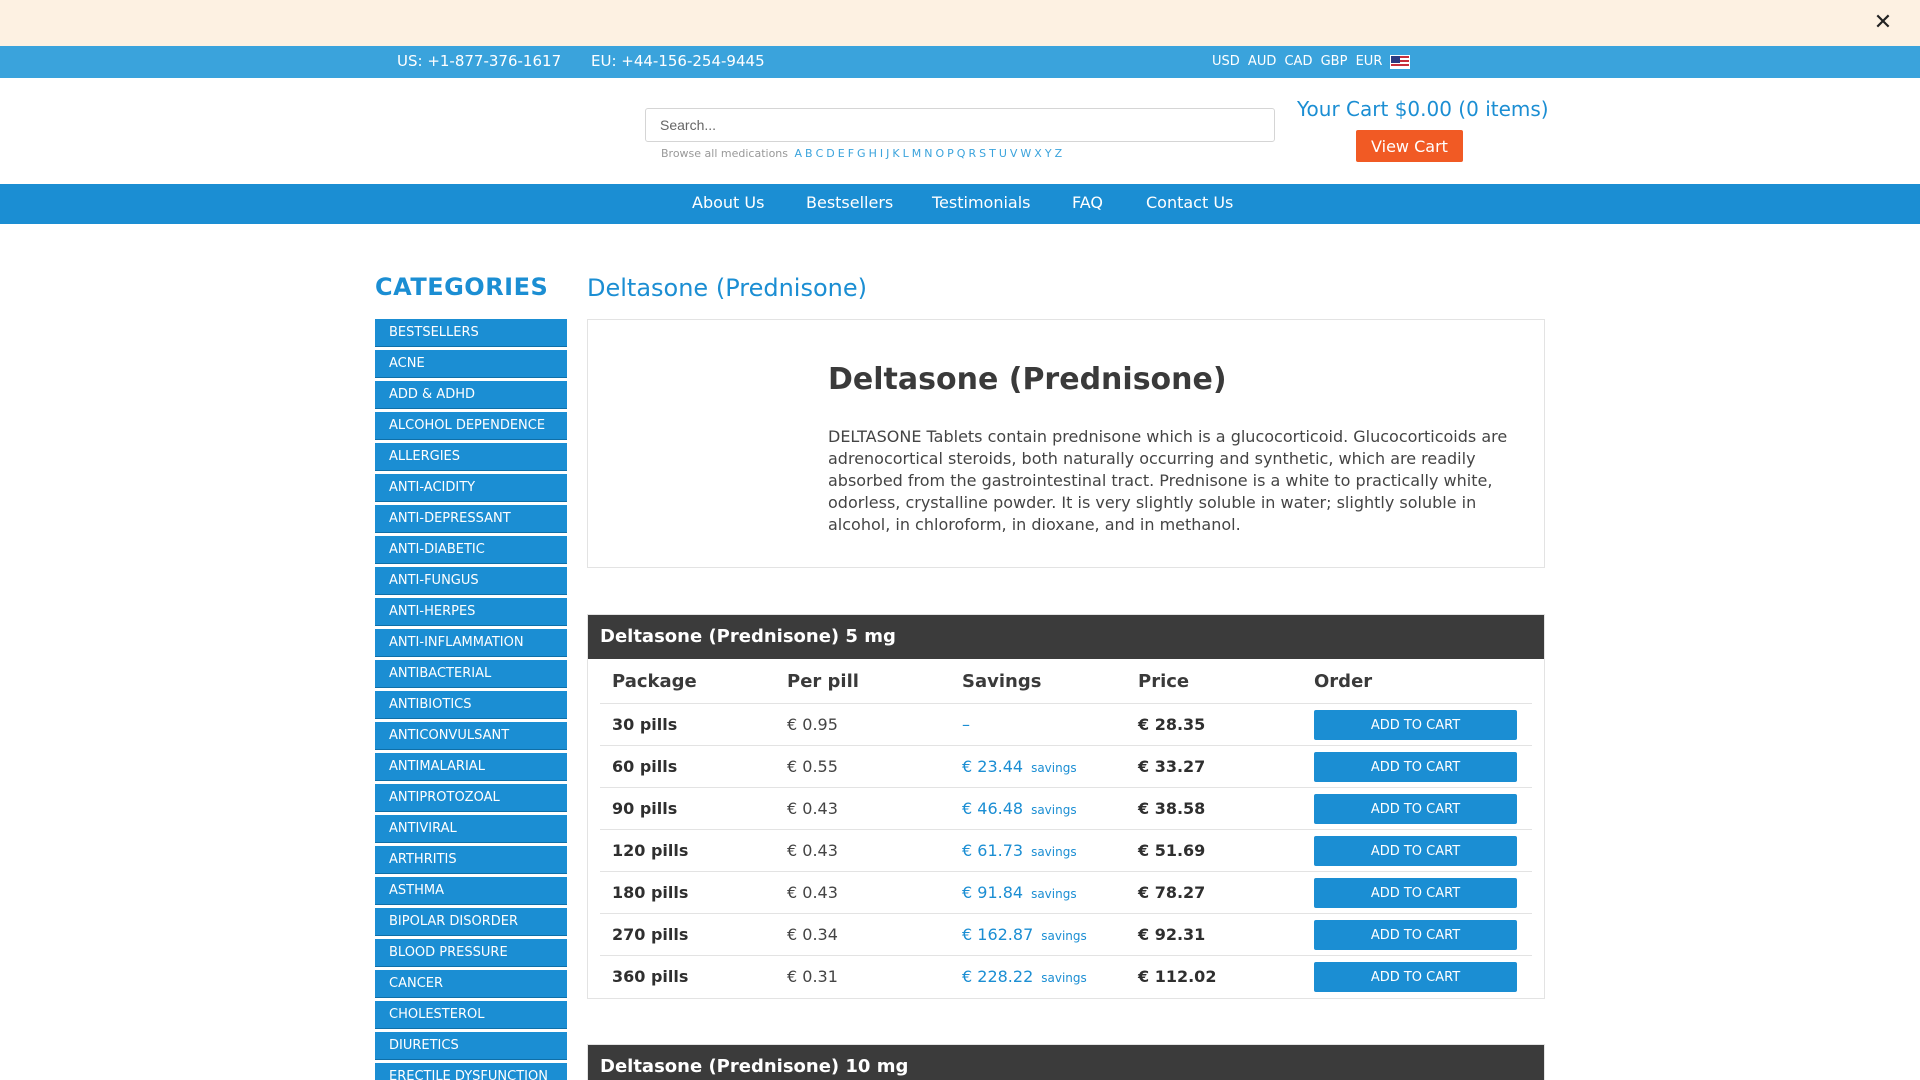  What do you see at coordinates (1048, 153) in the screenshot?
I see `browse-letter-y: Y` at bounding box center [1048, 153].